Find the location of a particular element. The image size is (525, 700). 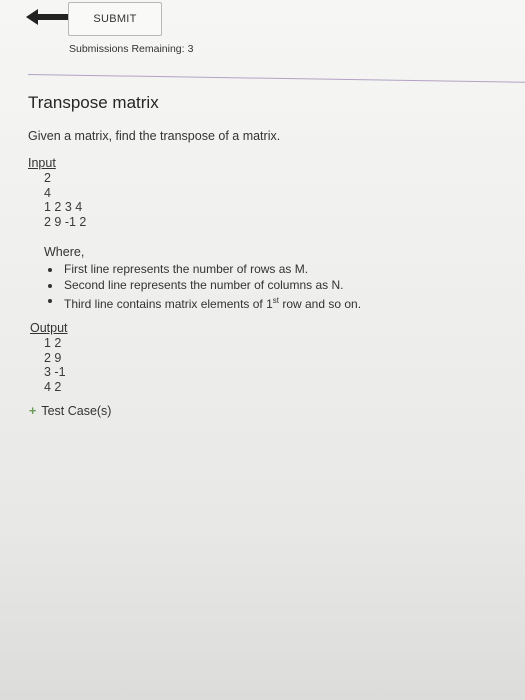

arrow-left-icon is located at coordinates (47, 17).